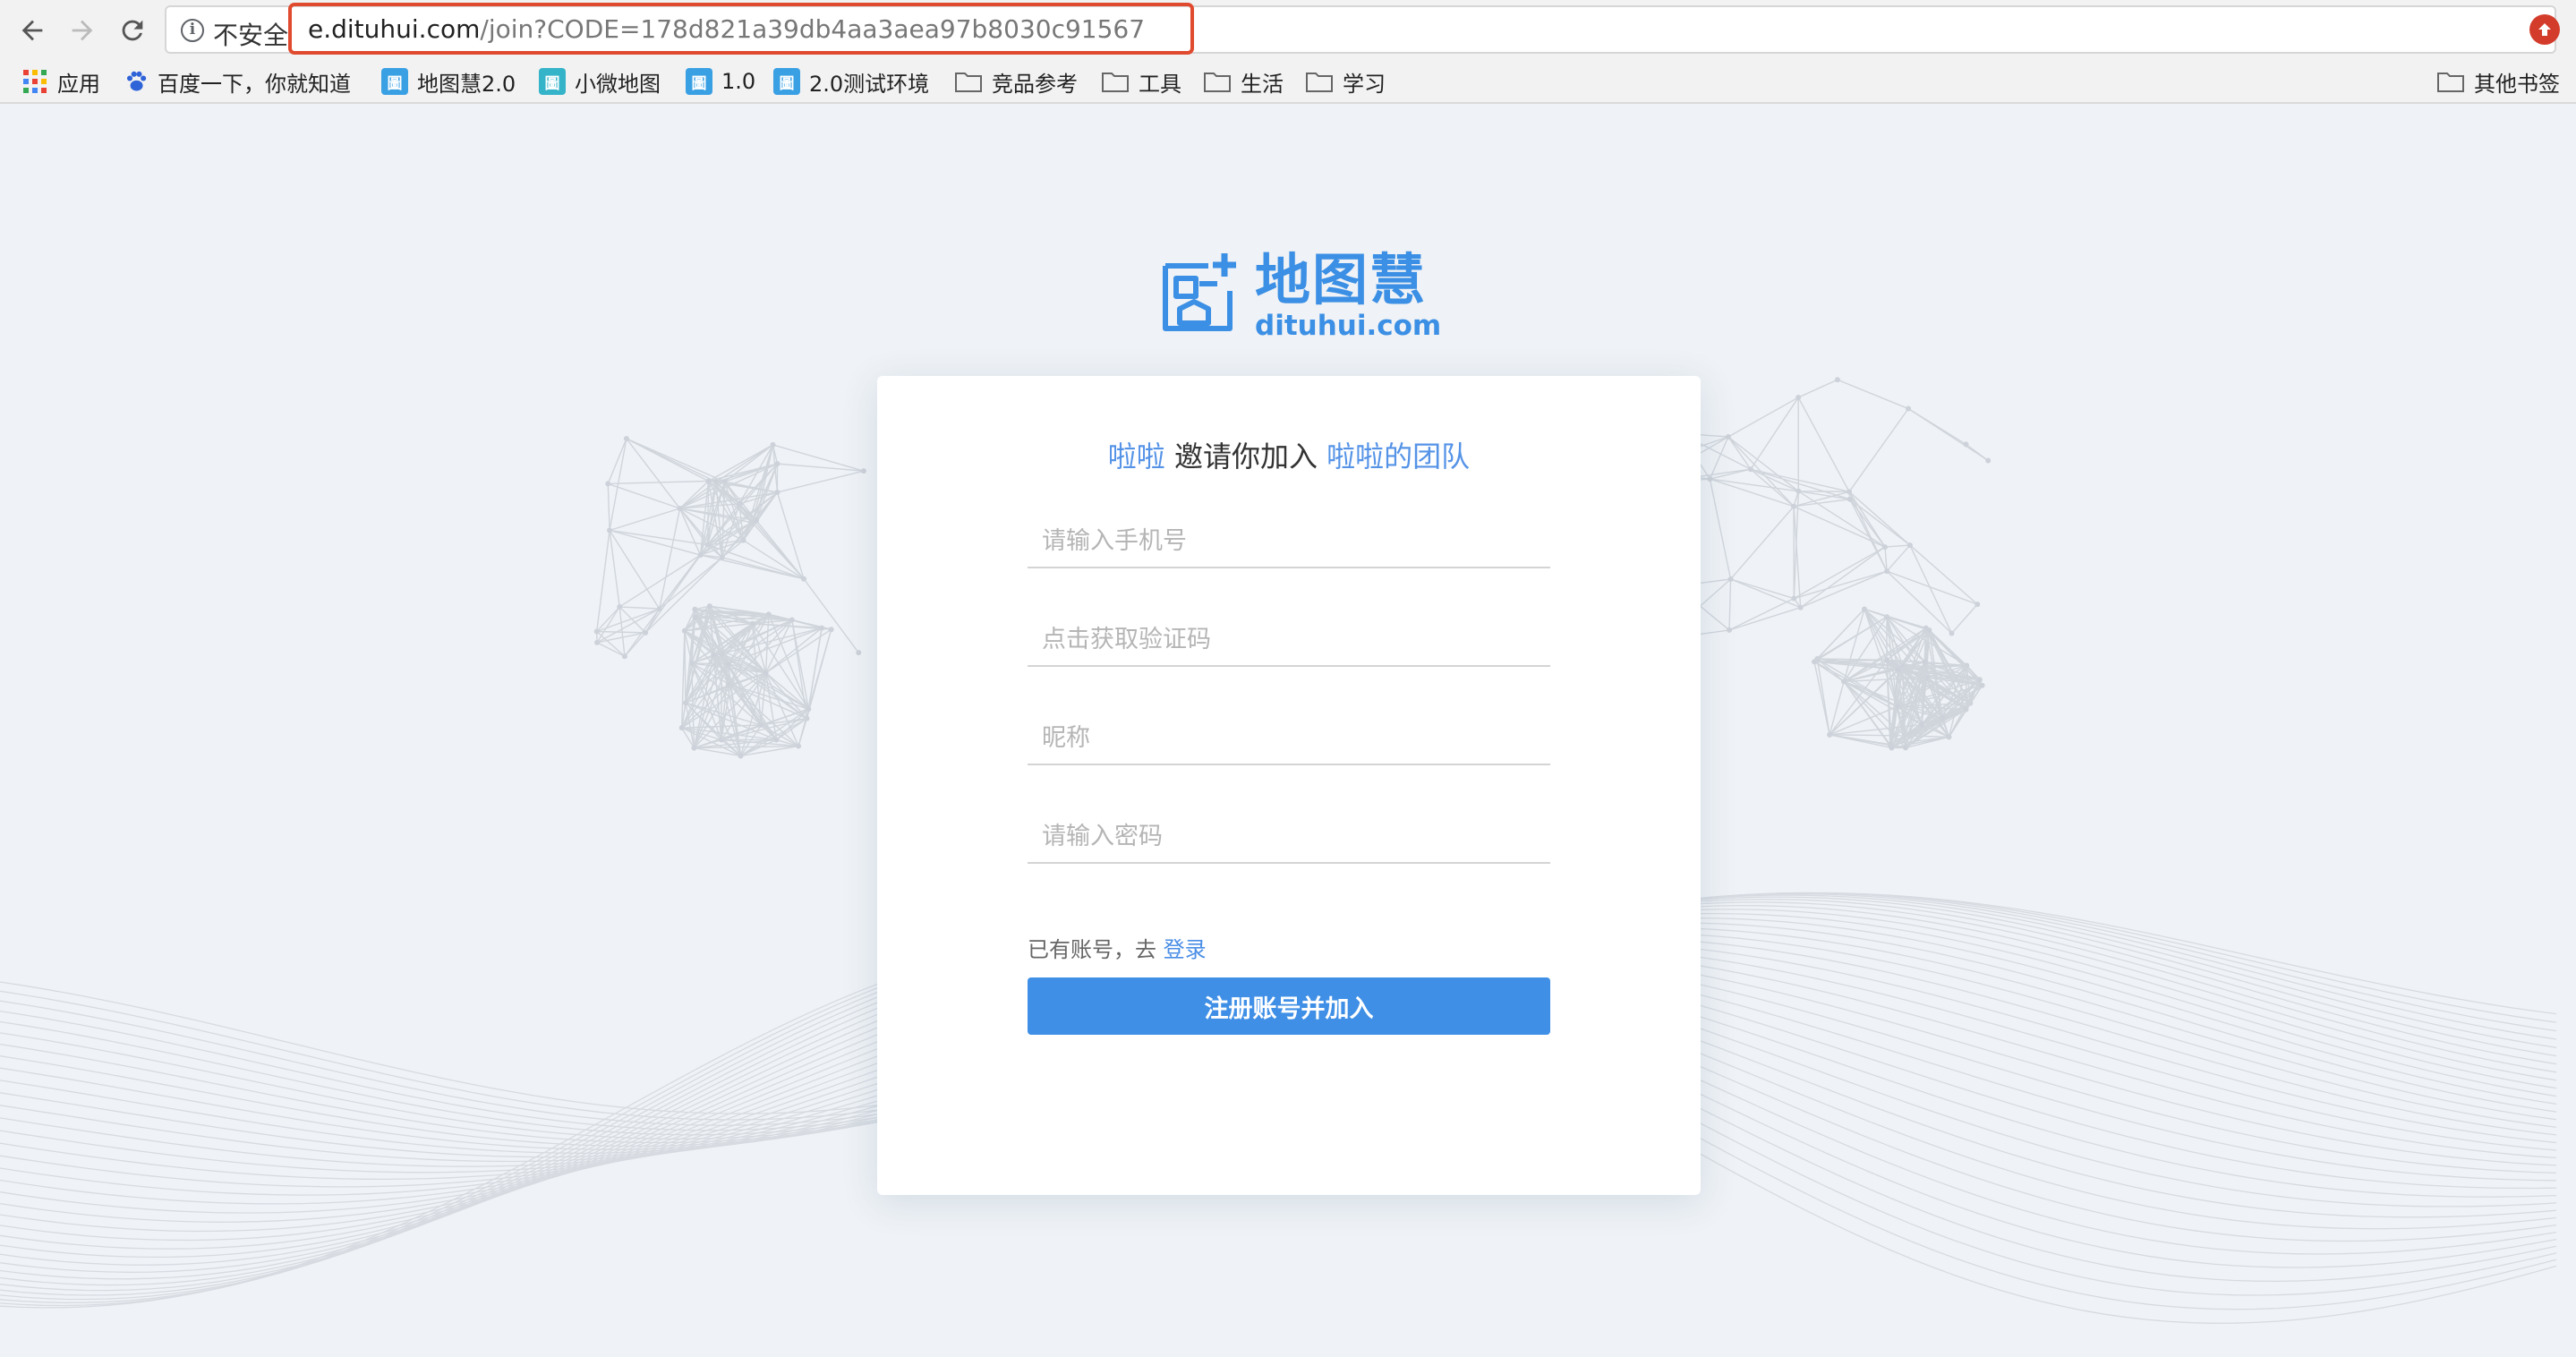  I want to click on apps-grid-icon, so click(35, 81).